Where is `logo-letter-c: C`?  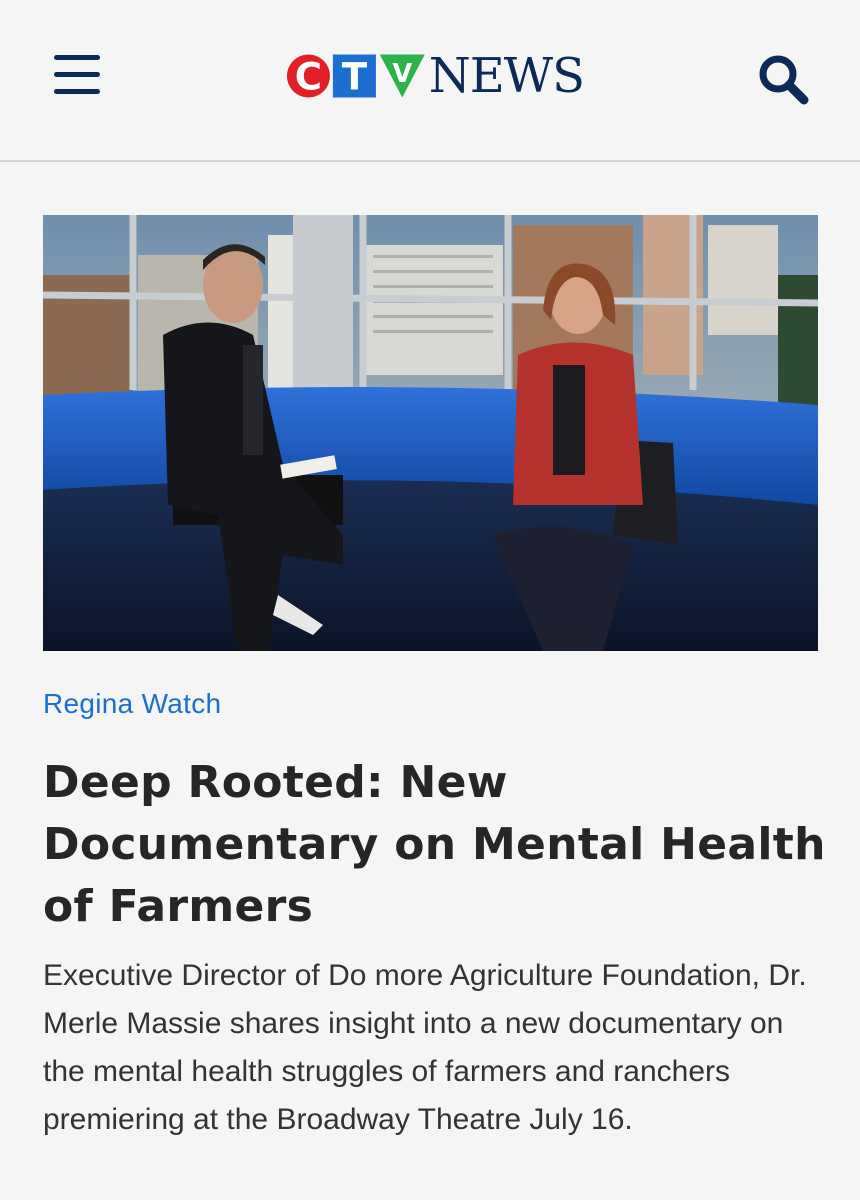
logo-letter-c: C is located at coordinates (308, 77).